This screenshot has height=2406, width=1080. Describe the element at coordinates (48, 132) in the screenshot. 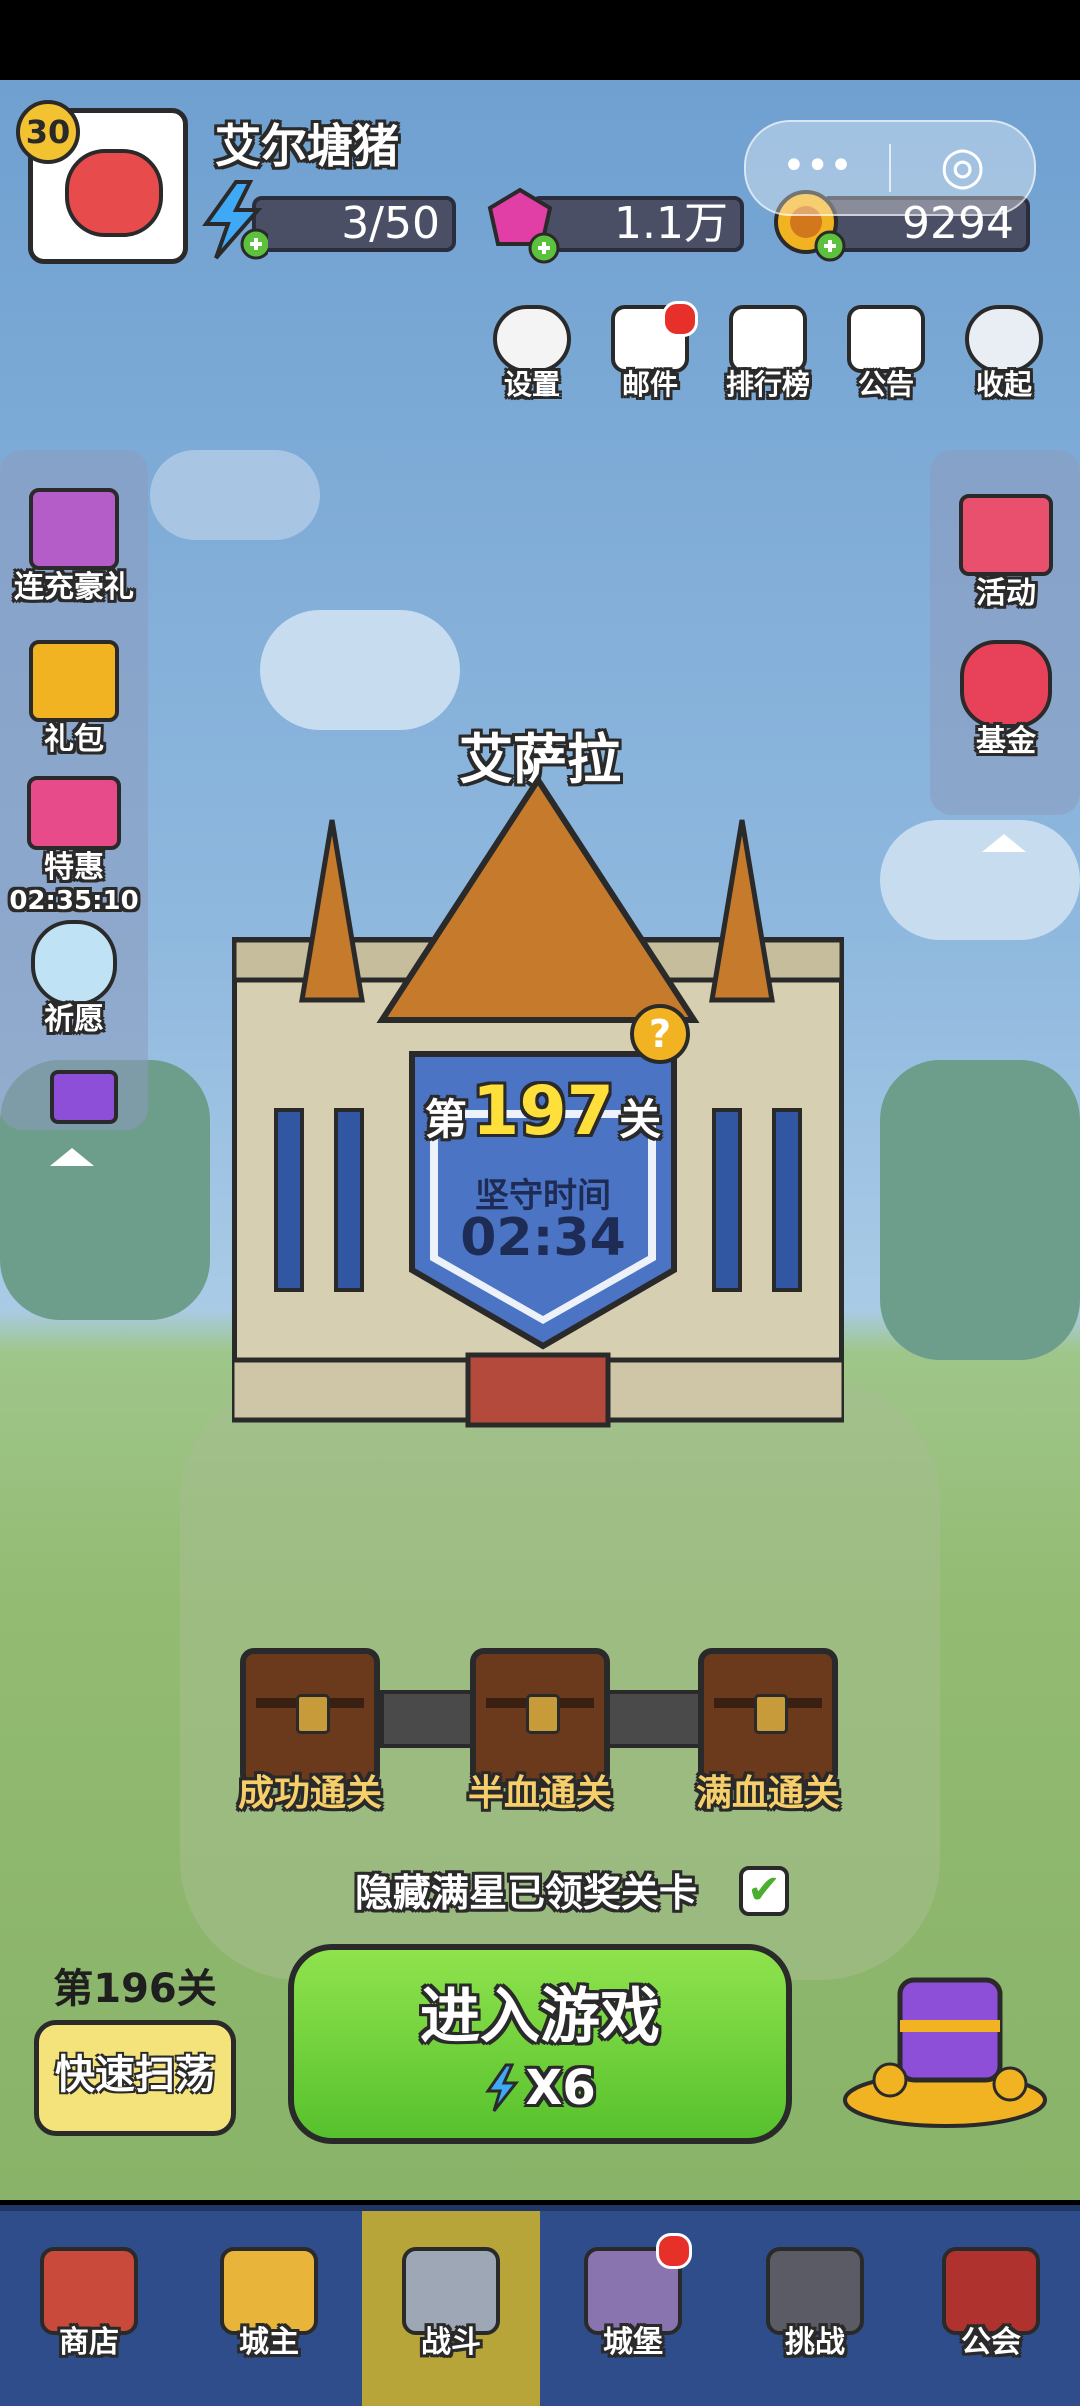

I see `level-badge: 30` at that location.